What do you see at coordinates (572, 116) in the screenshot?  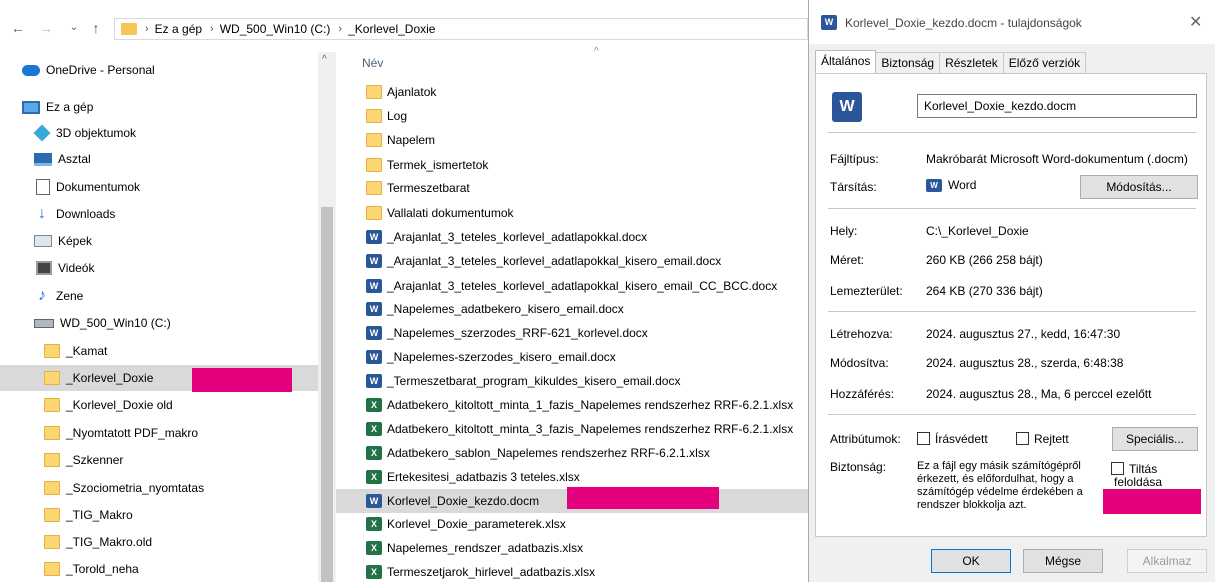 I see `file-row: Log` at bounding box center [572, 116].